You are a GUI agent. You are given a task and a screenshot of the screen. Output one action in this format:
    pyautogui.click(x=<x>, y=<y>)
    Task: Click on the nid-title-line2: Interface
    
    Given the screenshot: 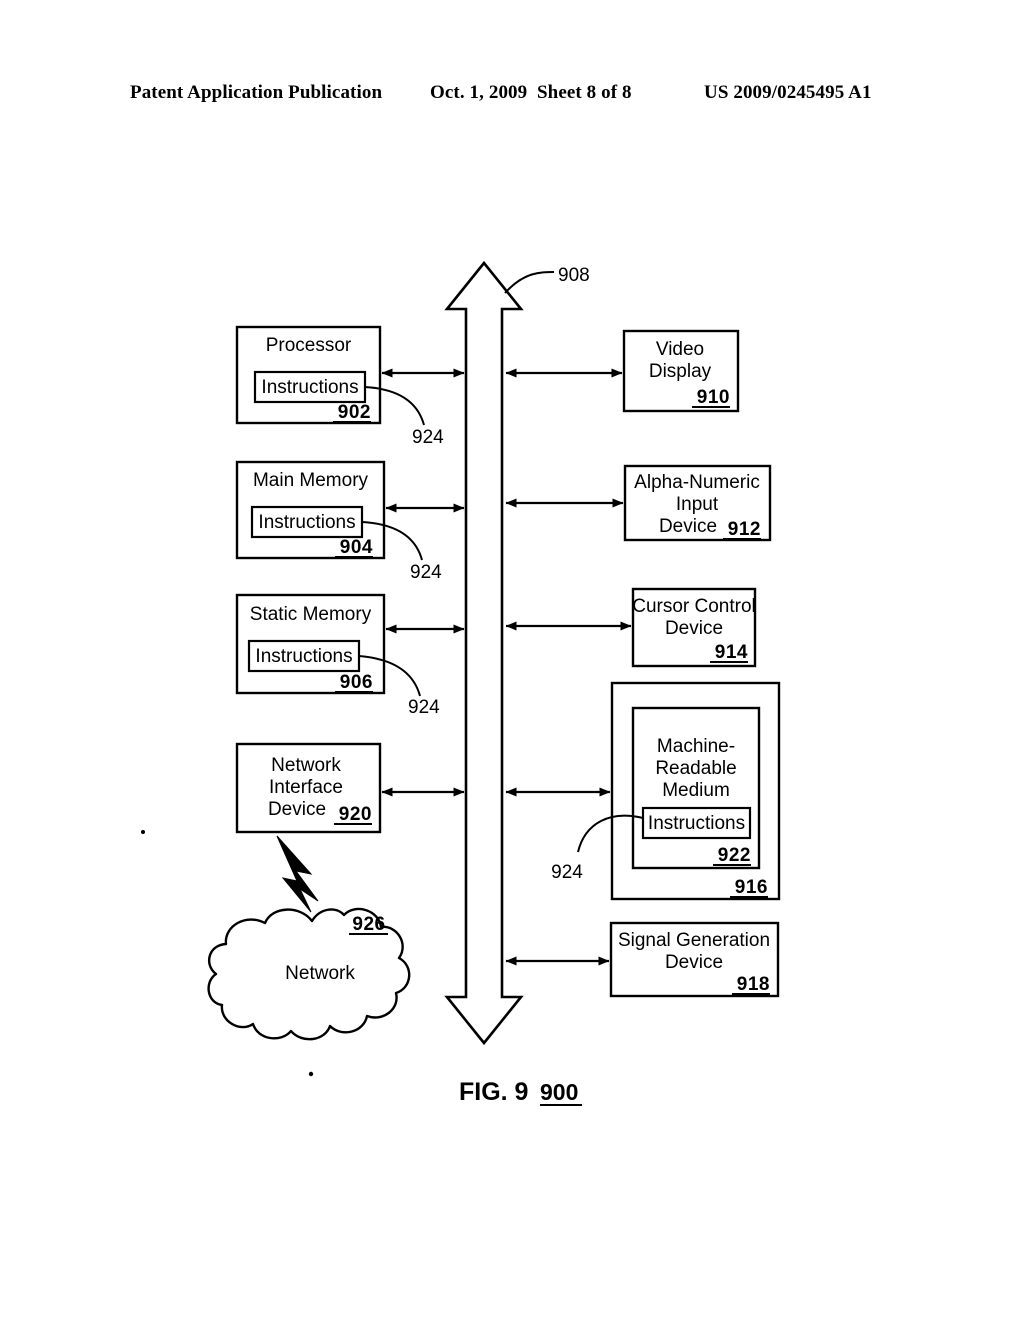 What is the action you would take?
    pyautogui.click(x=306, y=787)
    